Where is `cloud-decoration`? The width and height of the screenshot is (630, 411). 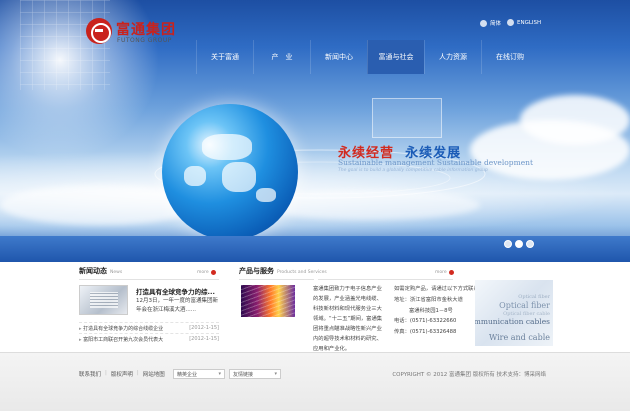 cloud-decoration is located at coordinates (575, 120).